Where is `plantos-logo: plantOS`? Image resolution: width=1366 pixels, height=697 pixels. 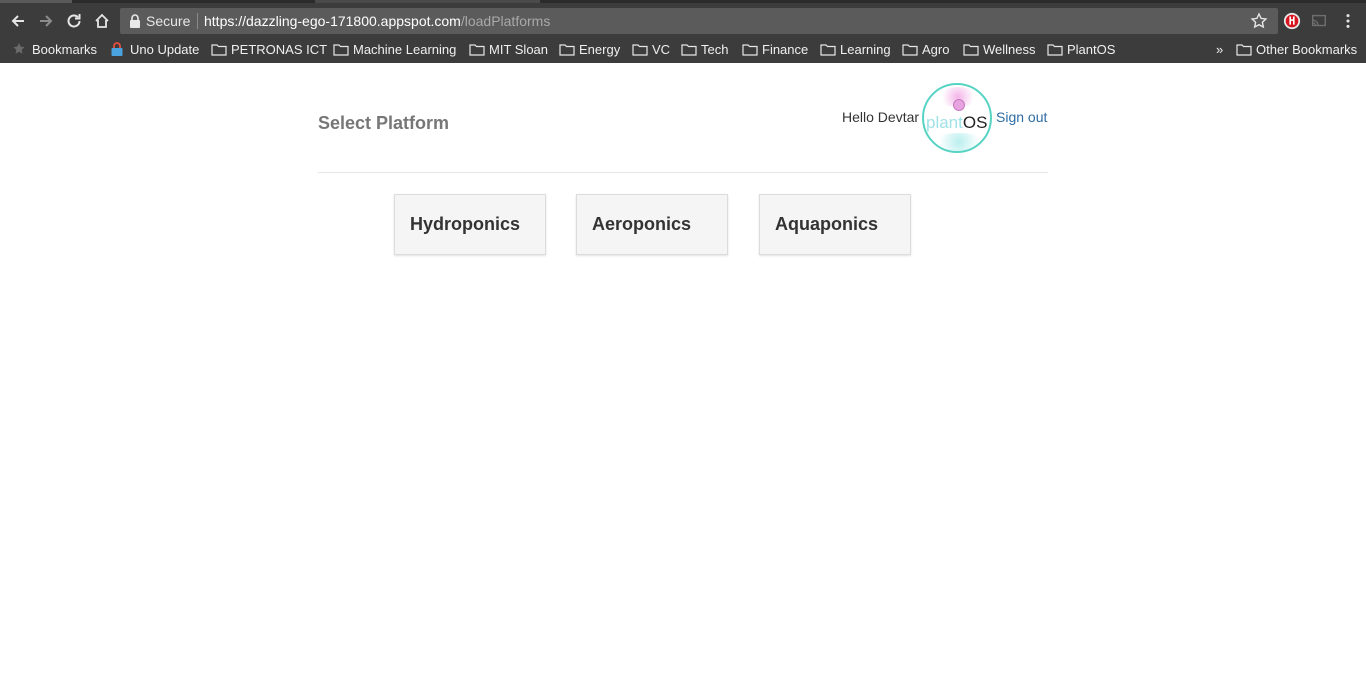 plantos-logo: plantOS is located at coordinates (957, 118).